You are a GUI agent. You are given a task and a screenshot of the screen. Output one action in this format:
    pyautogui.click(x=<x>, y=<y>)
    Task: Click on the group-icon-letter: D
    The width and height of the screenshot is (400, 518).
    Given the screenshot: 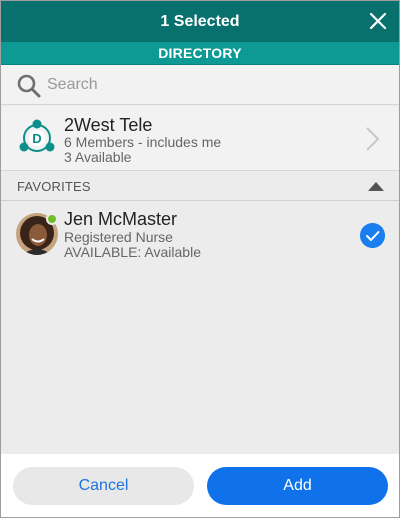 What is the action you would take?
    pyautogui.click(x=36, y=138)
    